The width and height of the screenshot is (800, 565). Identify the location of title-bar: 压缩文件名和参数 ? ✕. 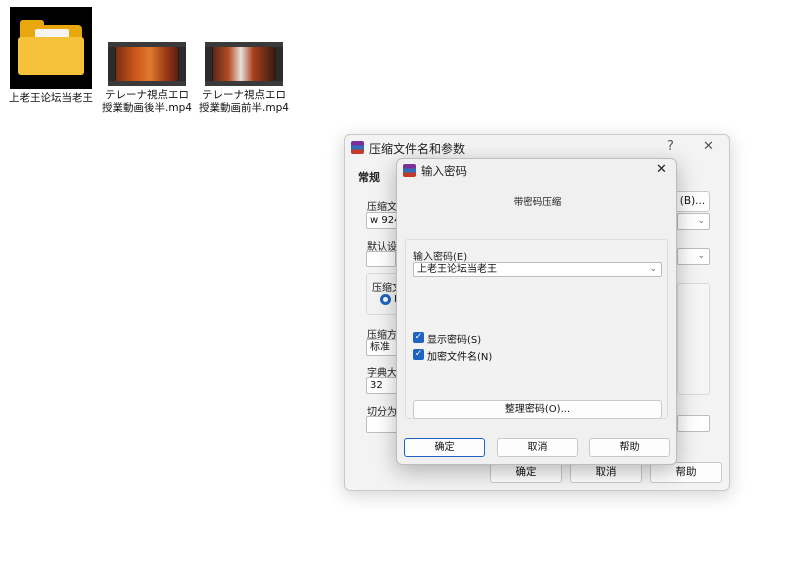
(537, 147).